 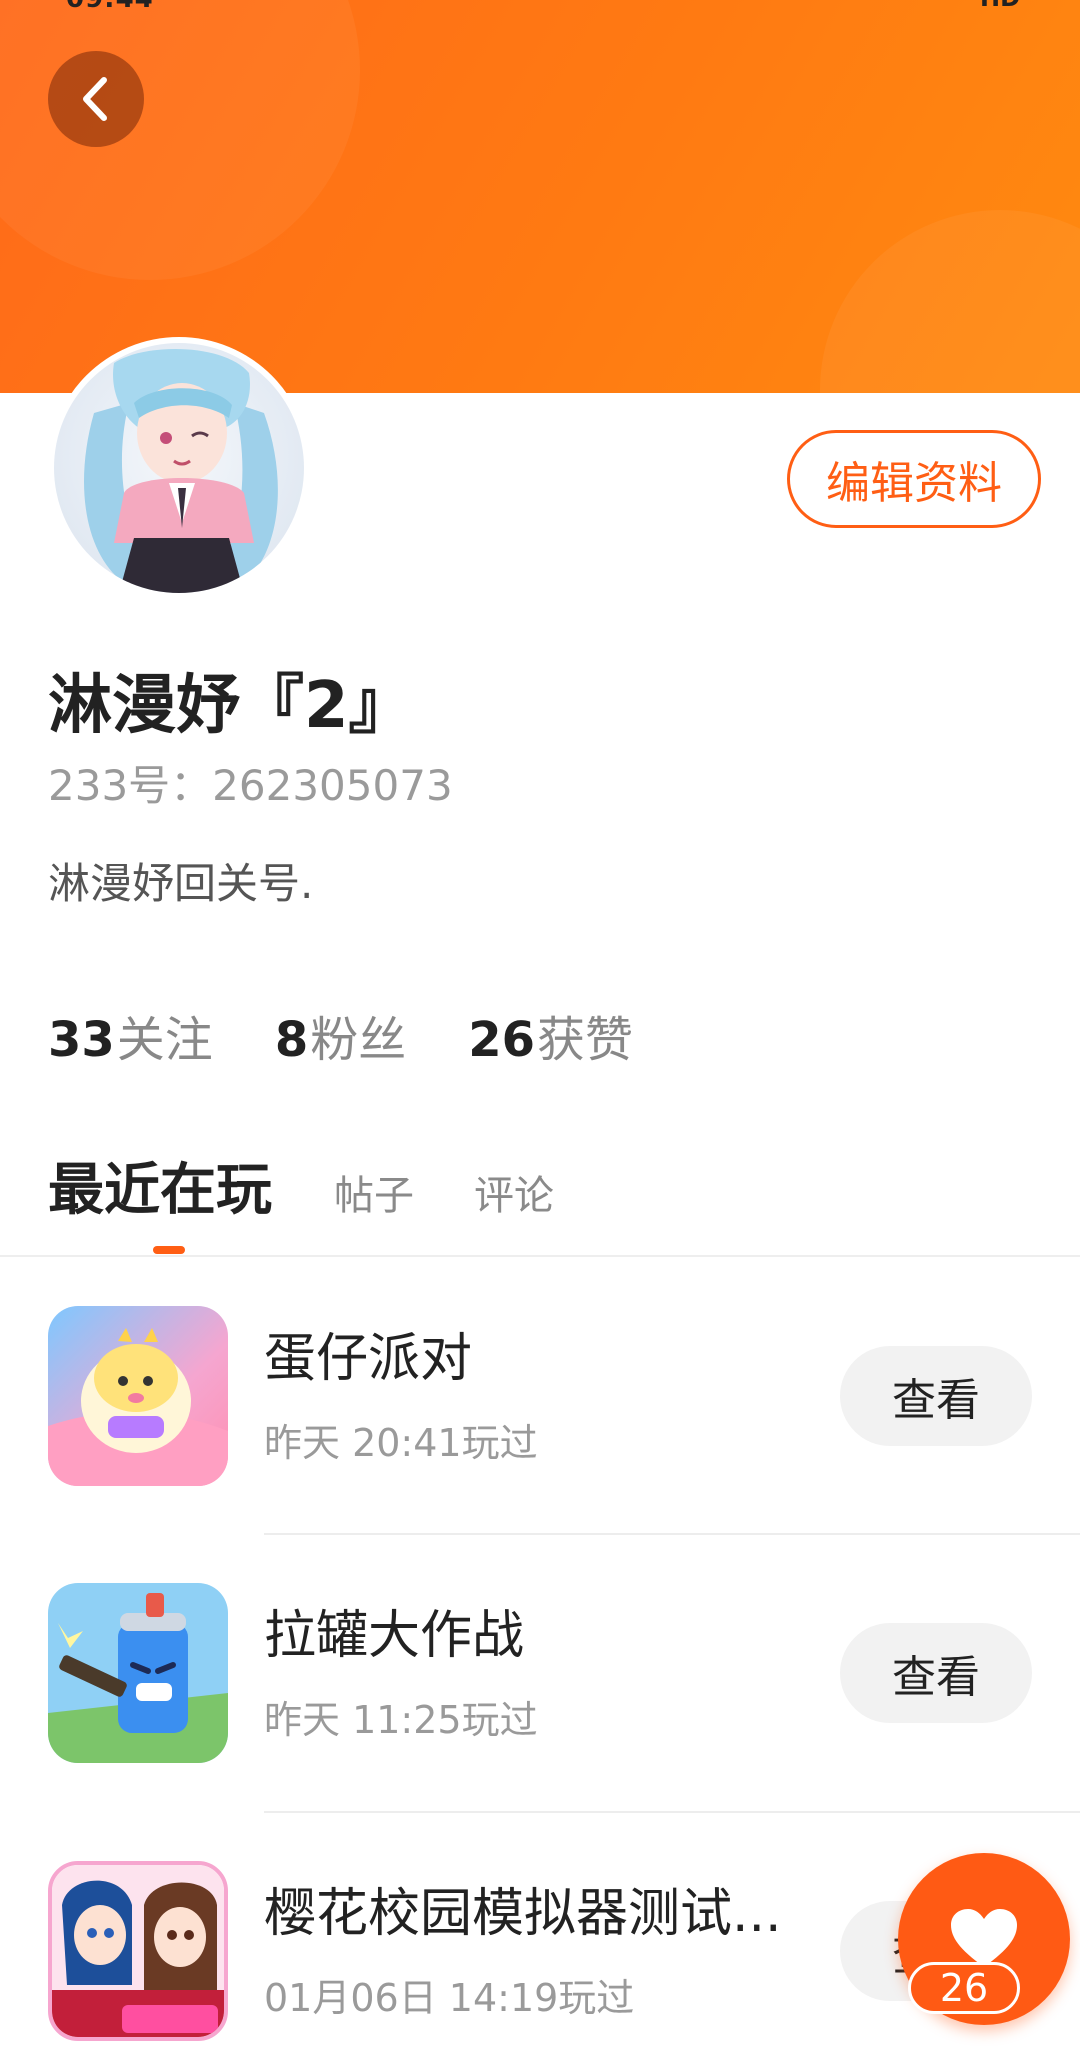 I want to click on back-button, so click(x=96, y=99).